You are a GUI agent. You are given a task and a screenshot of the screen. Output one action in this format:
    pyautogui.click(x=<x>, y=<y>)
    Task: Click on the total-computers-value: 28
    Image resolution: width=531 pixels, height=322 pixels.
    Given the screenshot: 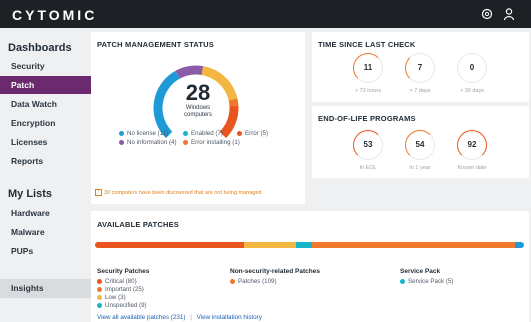 What is the action you would take?
    pyautogui.click(x=198, y=92)
    